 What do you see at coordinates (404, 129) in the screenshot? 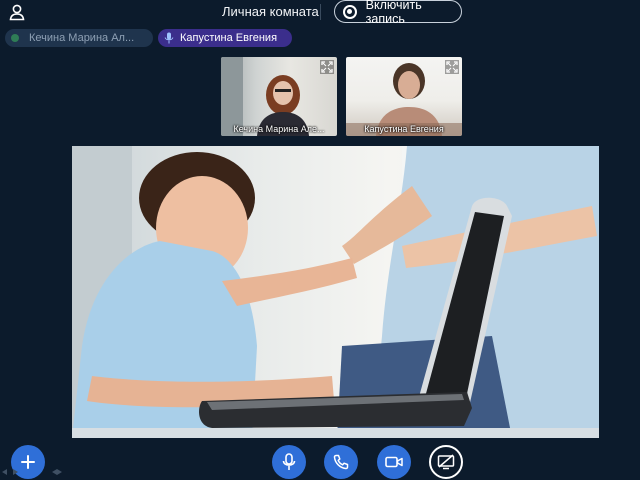
I see `thumbnail-label: Капустина Евгения` at bounding box center [404, 129].